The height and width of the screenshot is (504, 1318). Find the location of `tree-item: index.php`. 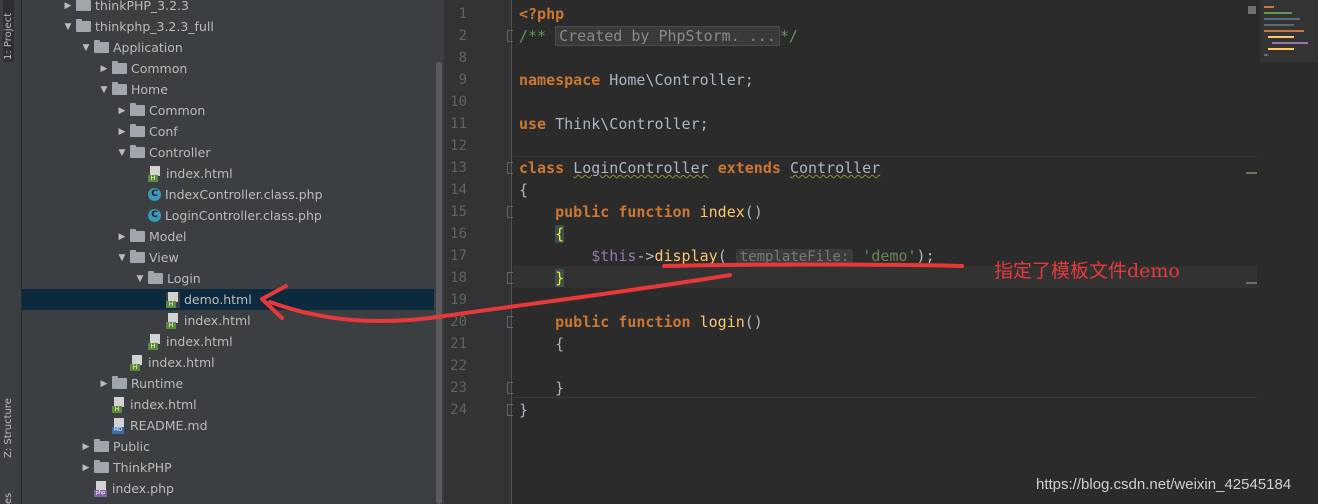

tree-item: index.php is located at coordinates (228, 488).